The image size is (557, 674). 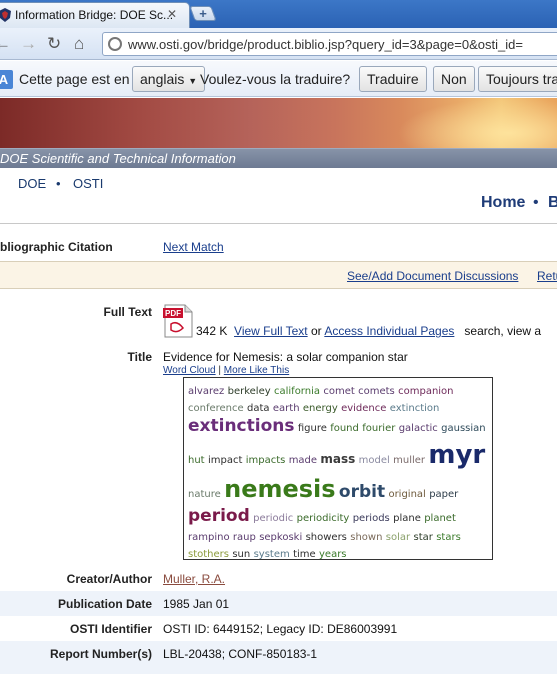 I want to click on word-cloud-term: periodicity, so click(x=323, y=518).